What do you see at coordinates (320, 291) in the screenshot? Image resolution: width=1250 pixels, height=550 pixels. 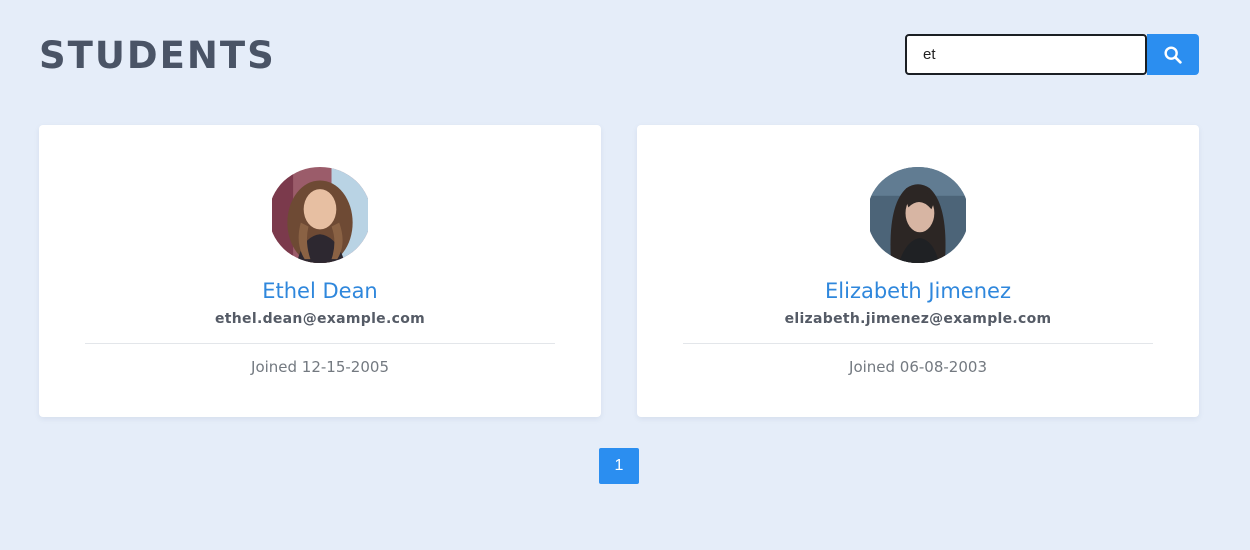 I see `student-name: Ethel Dean` at bounding box center [320, 291].